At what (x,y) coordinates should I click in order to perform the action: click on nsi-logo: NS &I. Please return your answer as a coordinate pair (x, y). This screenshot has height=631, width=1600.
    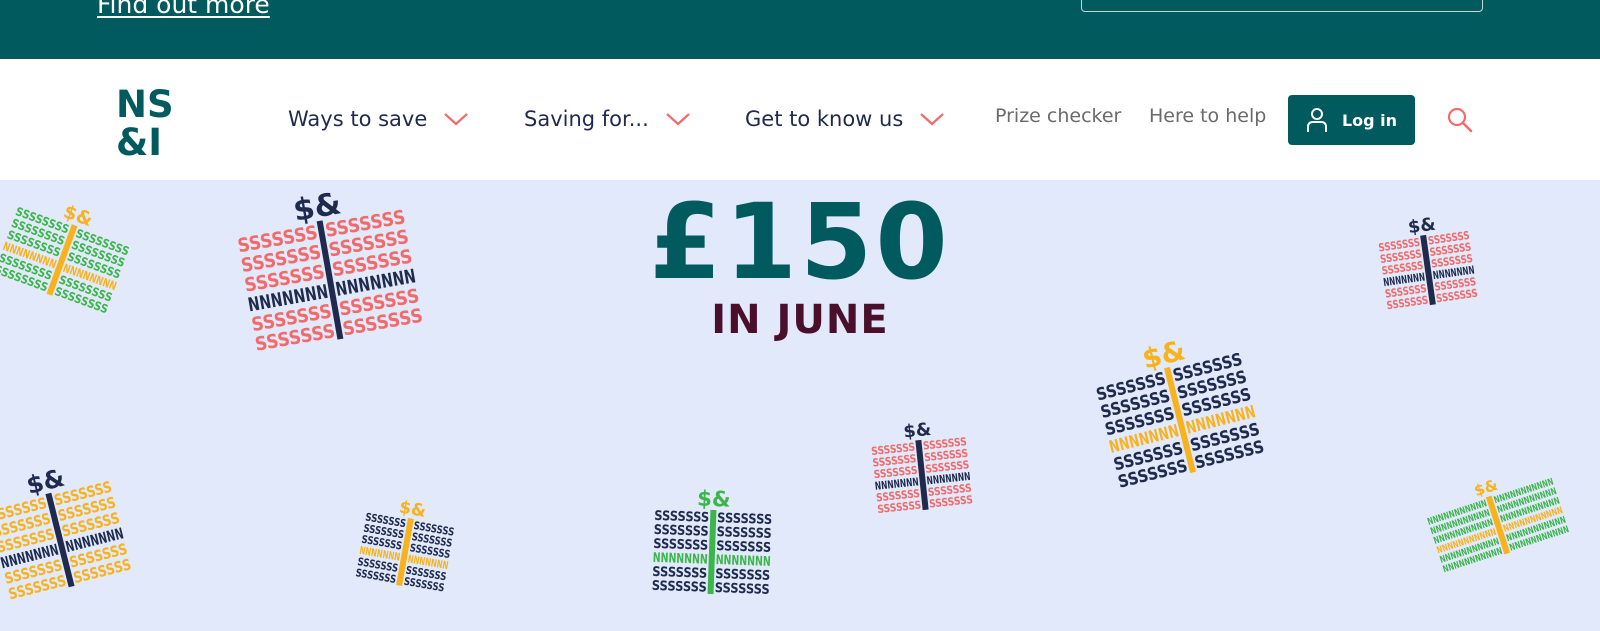
    Looking at the image, I should click on (146, 123).